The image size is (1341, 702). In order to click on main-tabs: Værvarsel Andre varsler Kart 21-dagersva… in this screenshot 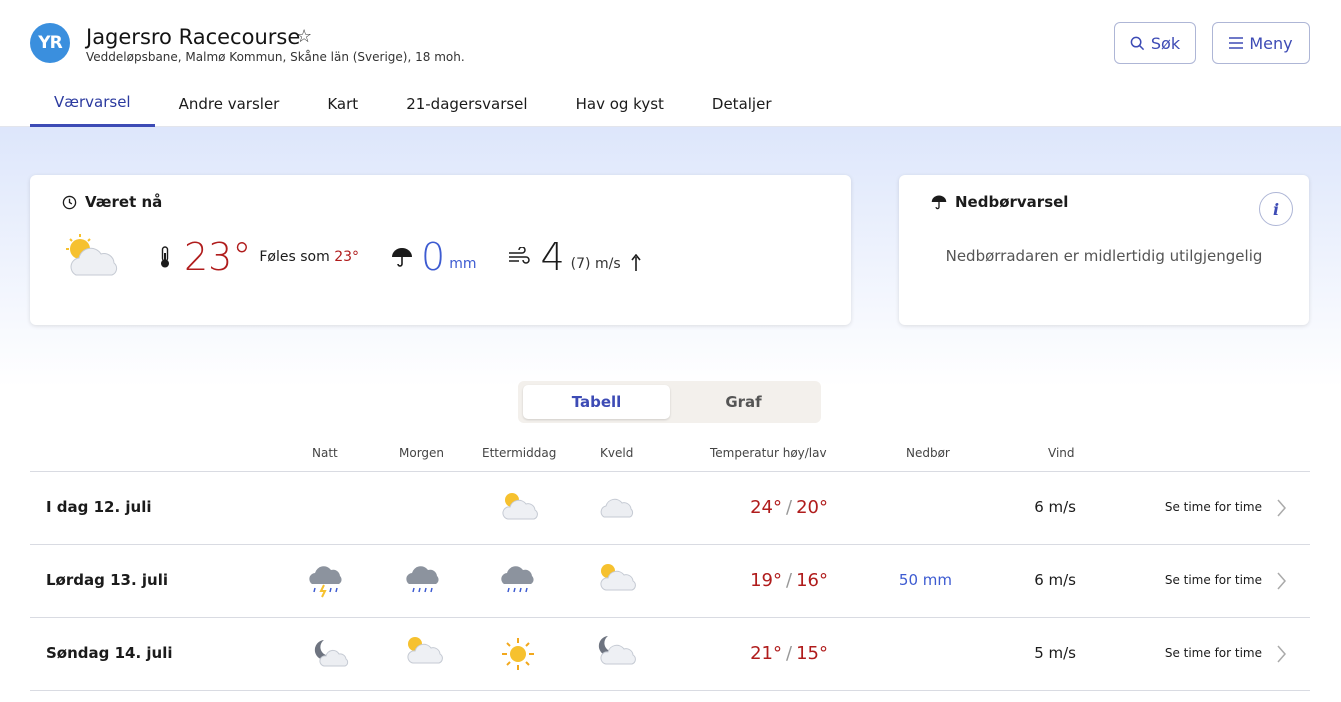, I will do `click(413, 103)`.